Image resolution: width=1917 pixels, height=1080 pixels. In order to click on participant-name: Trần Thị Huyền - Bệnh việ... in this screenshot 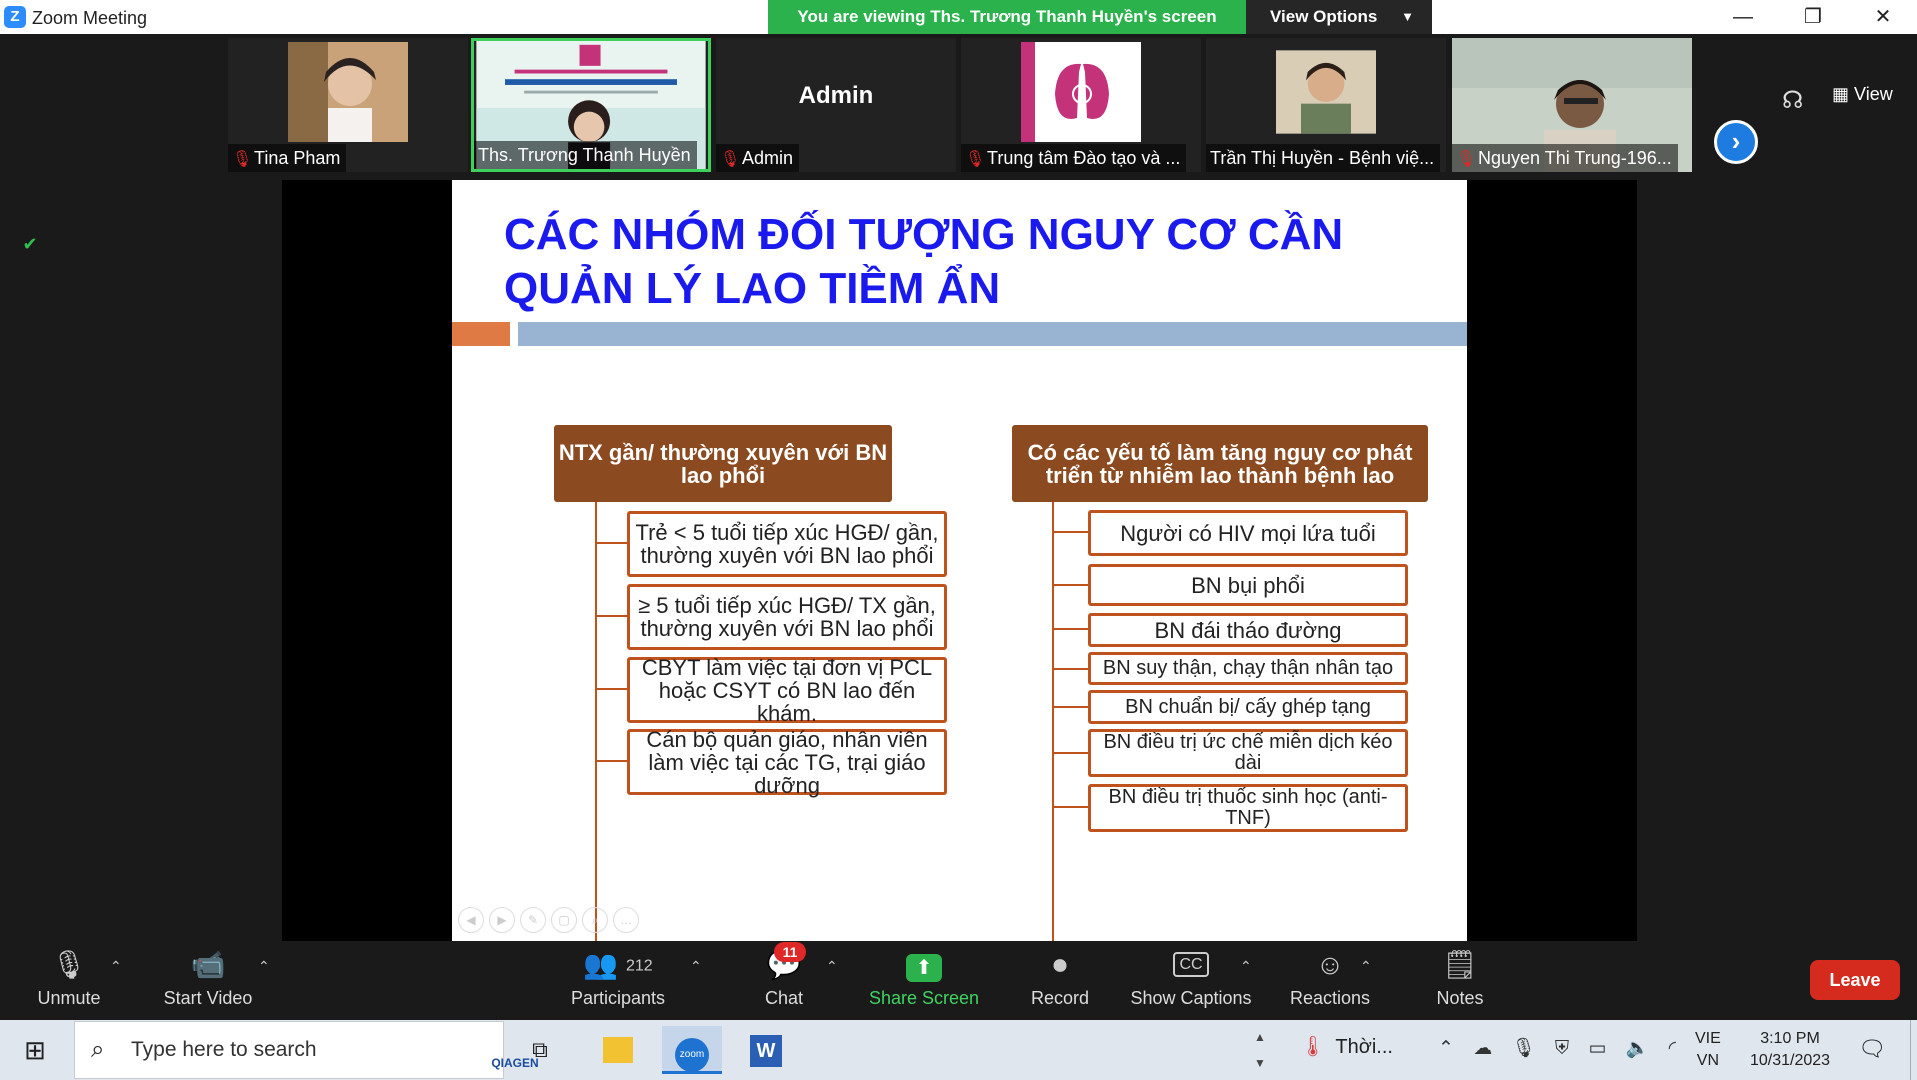, I will do `click(1323, 158)`.